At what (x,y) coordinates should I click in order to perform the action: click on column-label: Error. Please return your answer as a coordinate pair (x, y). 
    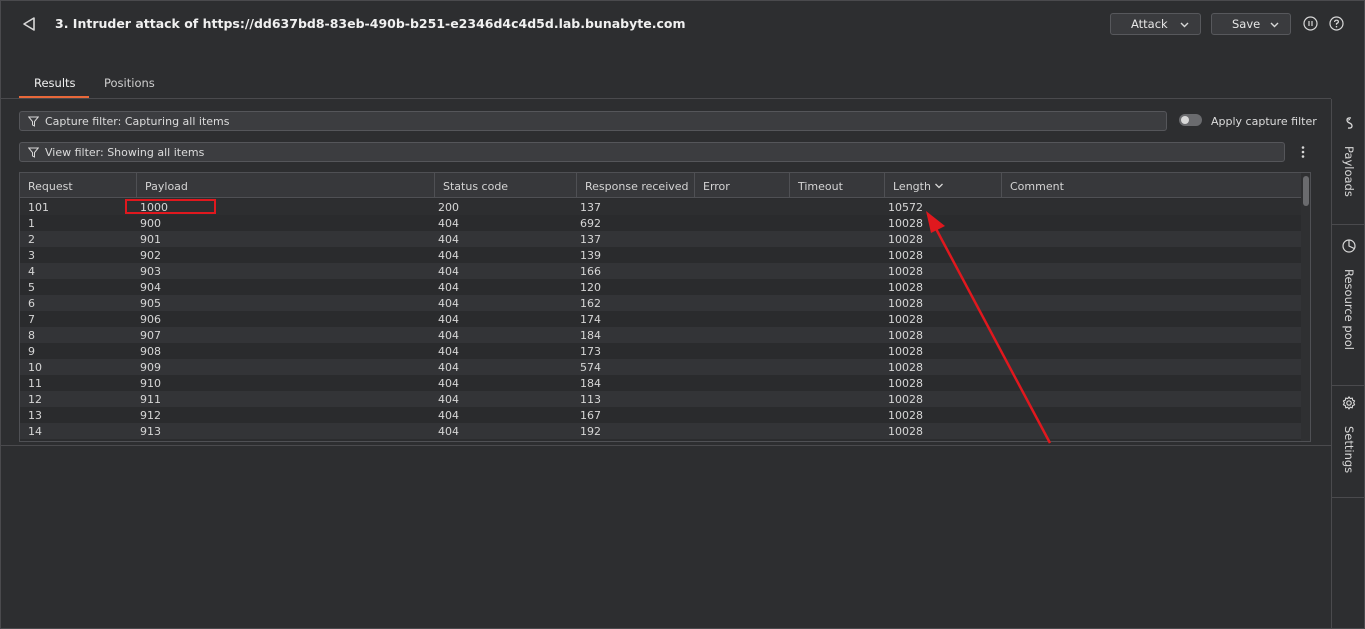
    Looking at the image, I should click on (716, 186).